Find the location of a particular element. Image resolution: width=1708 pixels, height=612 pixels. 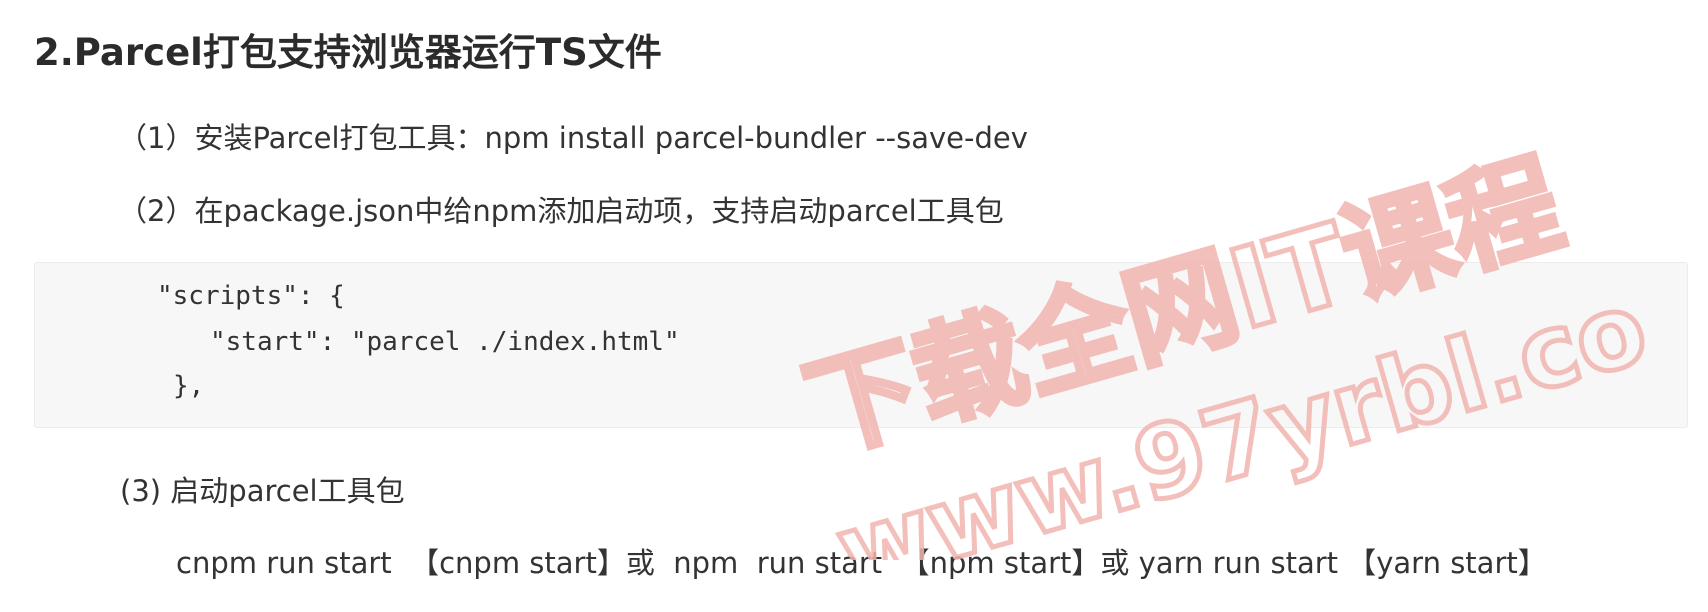

step-3-start-parcel: (3) 启动parcel工具包 is located at coordinates (262, 491).